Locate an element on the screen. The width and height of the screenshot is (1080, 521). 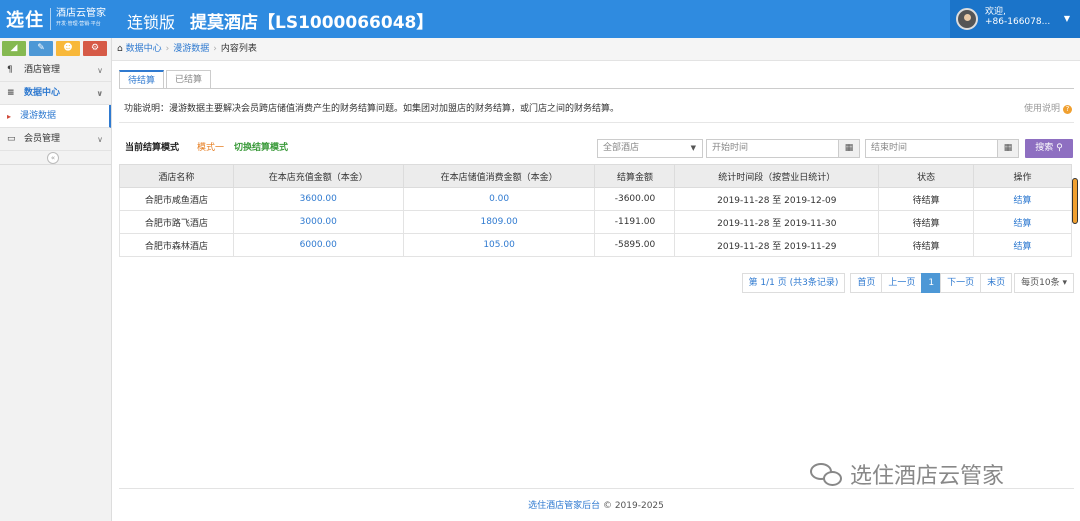
user-menu: 欢迎, +86-166078... ▼ is located at coordinates (1015, 19).